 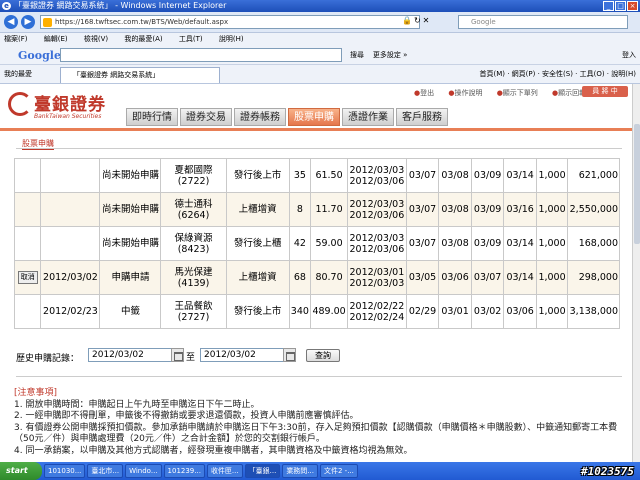 I want to click on cell-action: 取消, so click(x=27, y=277).